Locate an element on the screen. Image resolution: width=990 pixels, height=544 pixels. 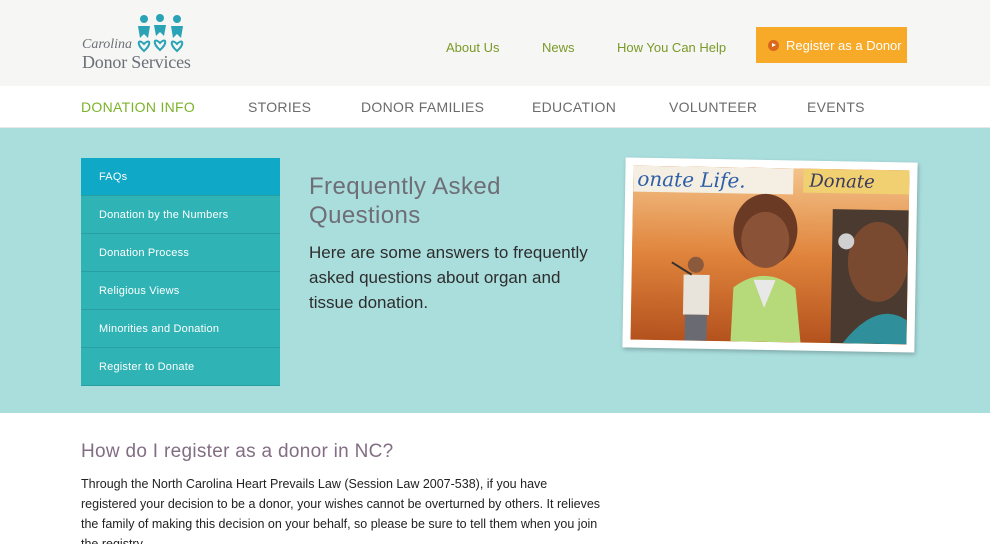
hero-photo-illustration: onate Life. Donate is located at coordinates (770, 255).